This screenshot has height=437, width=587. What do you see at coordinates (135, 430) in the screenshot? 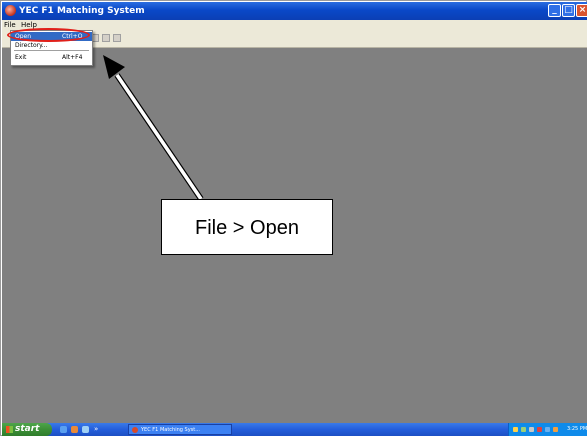
I see `app-icon` at bounding box center [135, 430].